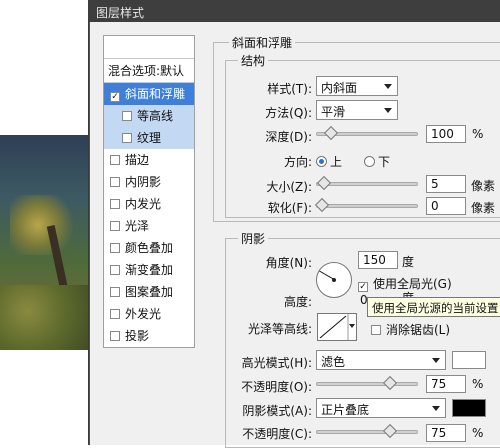 This screenshot has height=448, width=500. I want to click on shadow-color-swatch, so click(469, 408).